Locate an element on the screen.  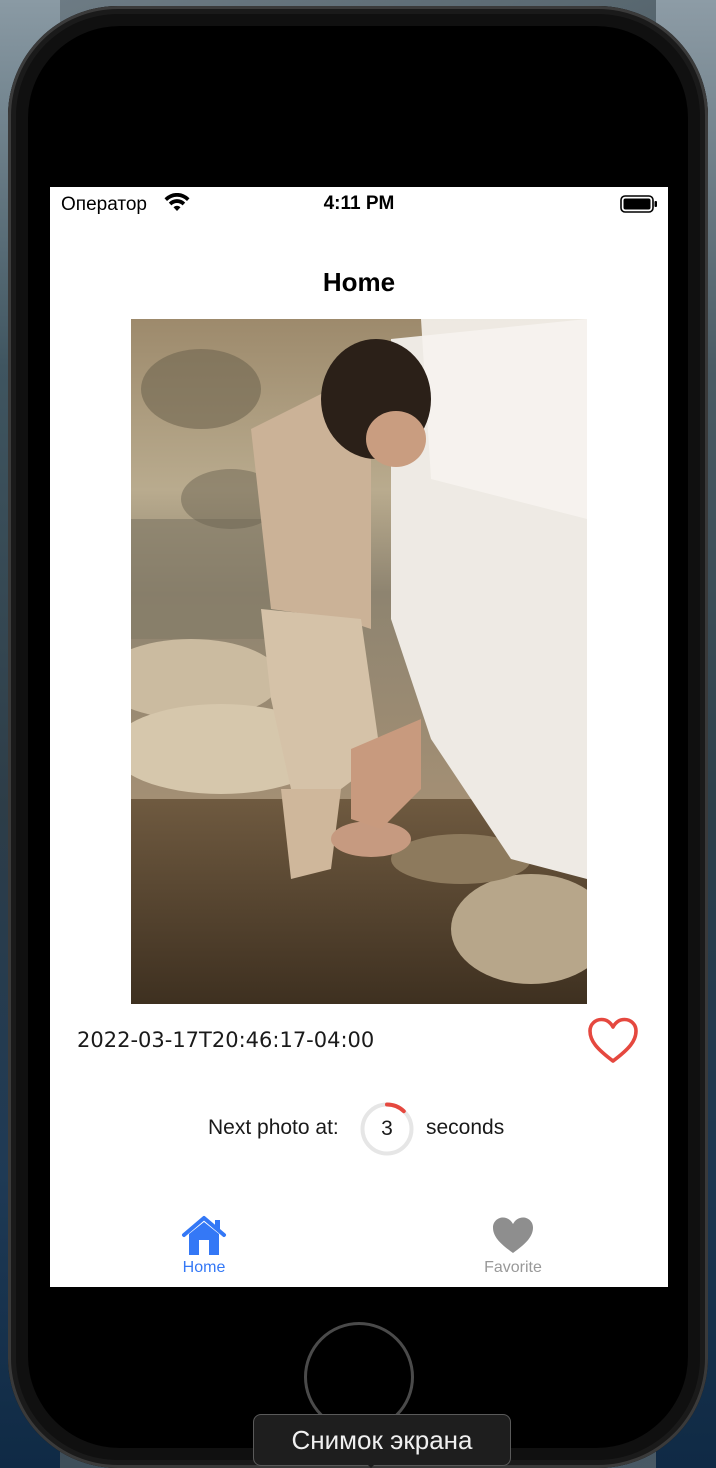
tab-home: Home is located at coordinates (204, 1251).